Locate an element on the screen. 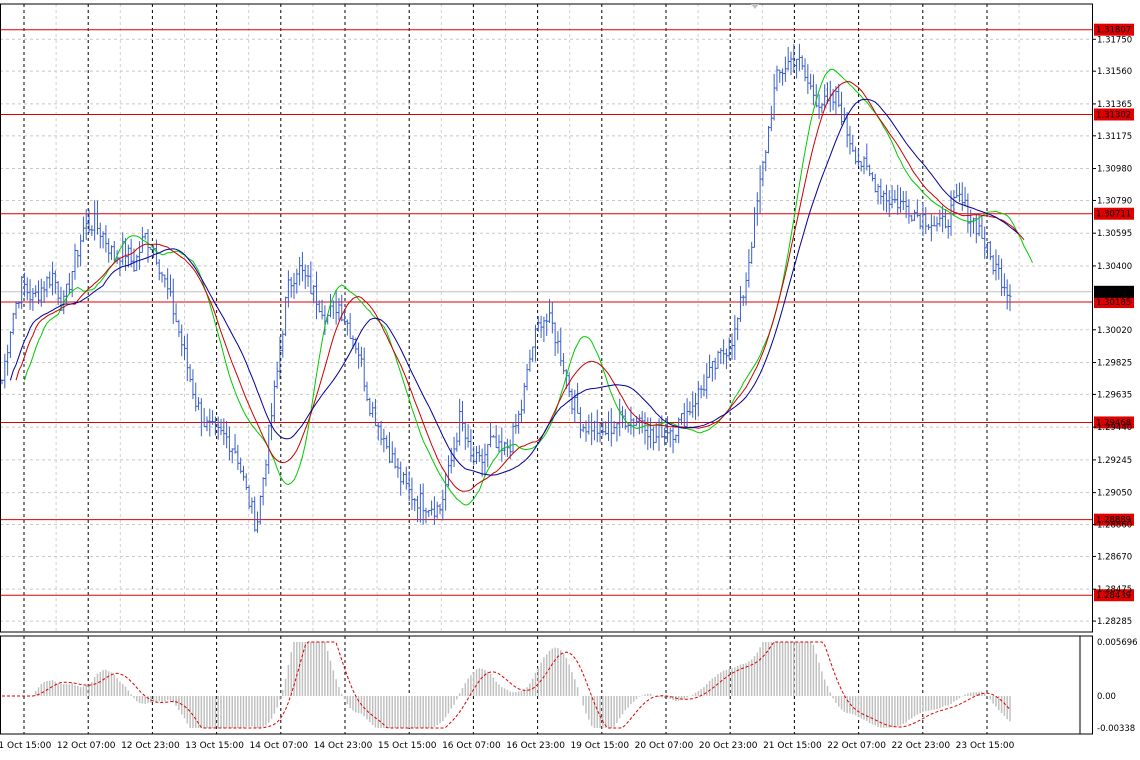 This screenshot has width=1140, height=760. price-tick-label: 1.29635 is located at coordinates (1114, 395).